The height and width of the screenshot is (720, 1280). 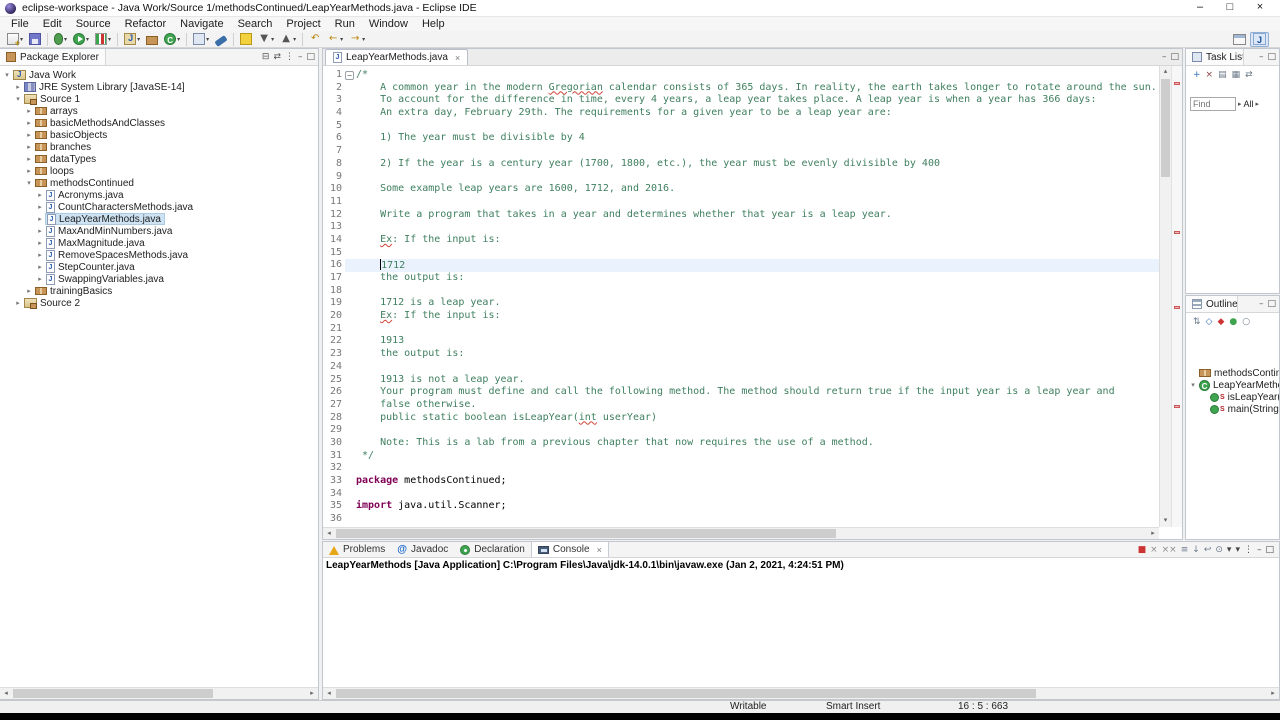 What do you see at coordinates (1229, 550) in the screenshot?
I see `display-console-icon: ▾` at bounding box center [1229, 550].